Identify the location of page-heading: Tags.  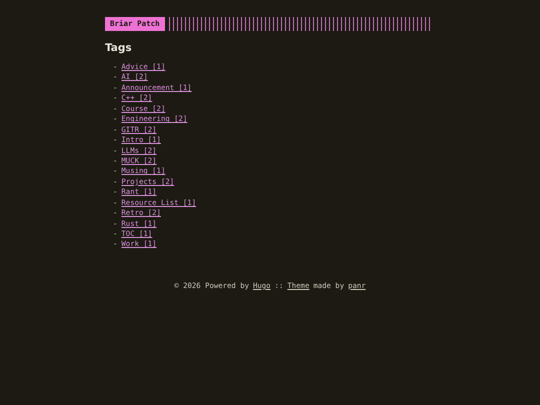
(119, 48).